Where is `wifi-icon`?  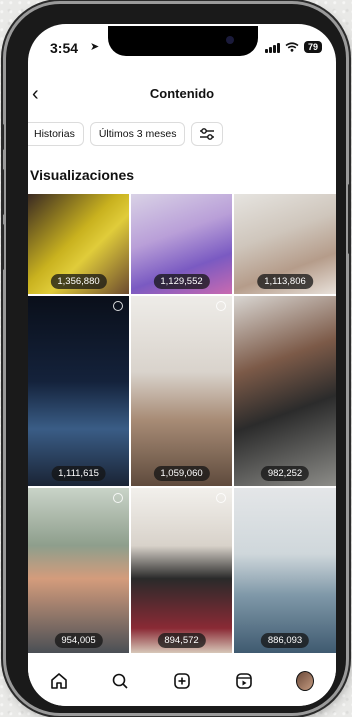 wifi-icon is located at coordinates (292, 47).